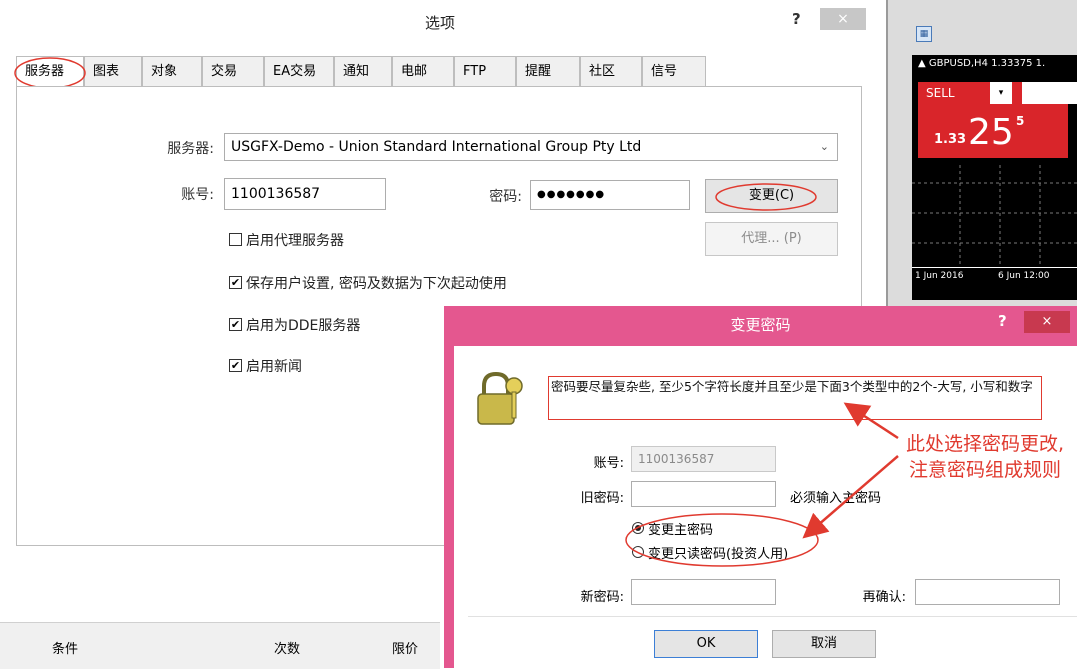  What do you see at coordinates (505, 197) in the screenshot?
I see `password-label: 密码:` at bounding box center [505, 197].